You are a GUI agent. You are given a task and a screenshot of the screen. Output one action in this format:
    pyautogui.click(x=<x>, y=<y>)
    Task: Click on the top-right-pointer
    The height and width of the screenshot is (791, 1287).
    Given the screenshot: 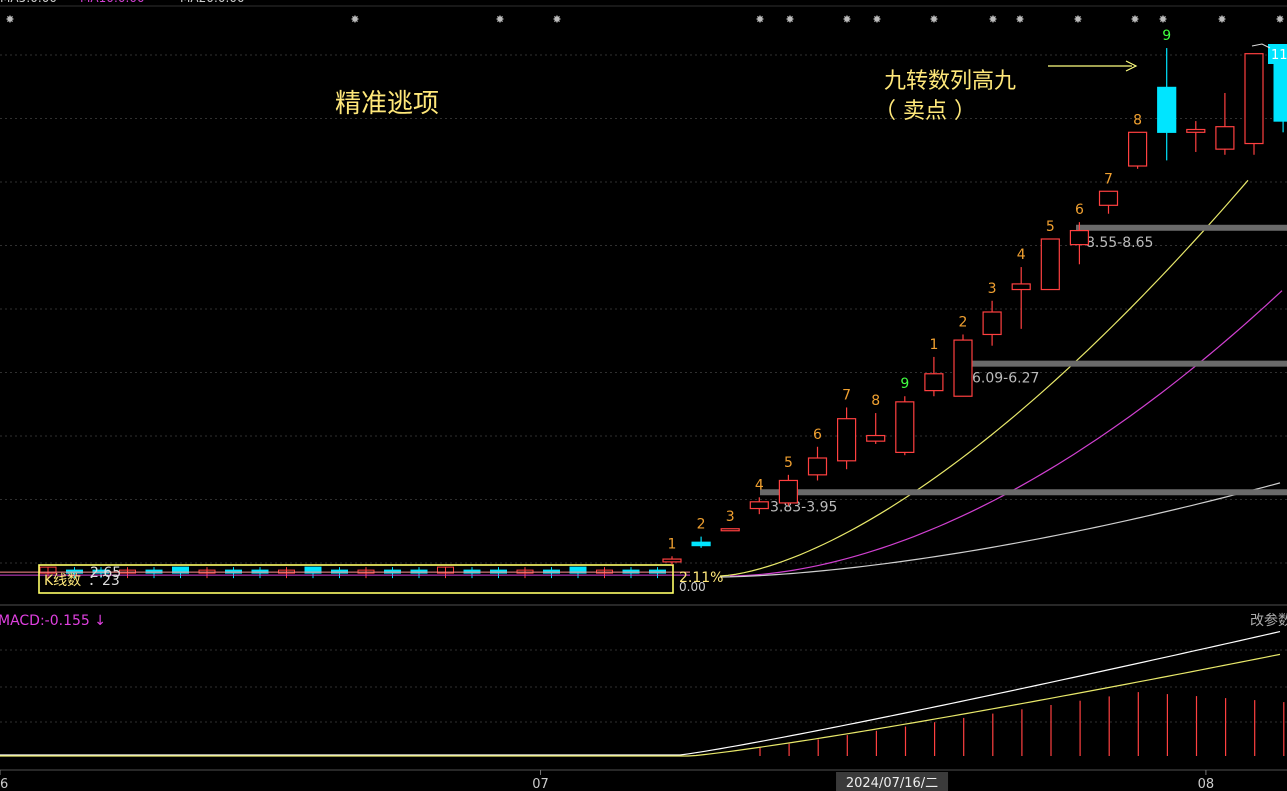 What is the action you would take?
    pyautogui.click(x=1261, y=46)
    